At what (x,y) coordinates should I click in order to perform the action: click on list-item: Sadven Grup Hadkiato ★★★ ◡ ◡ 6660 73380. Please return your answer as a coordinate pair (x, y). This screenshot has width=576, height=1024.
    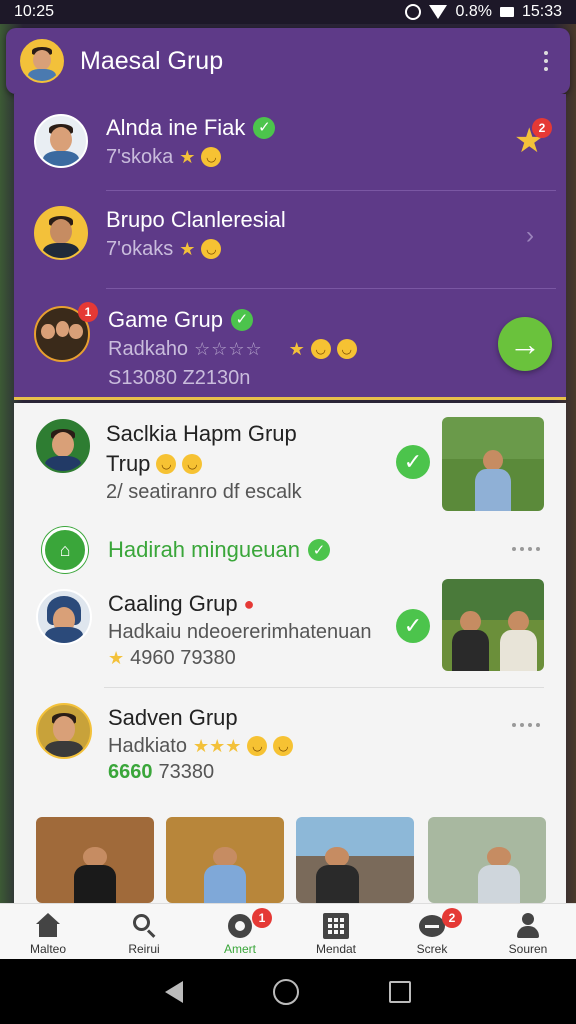
    Looking at the image, I should click on (306, 744).